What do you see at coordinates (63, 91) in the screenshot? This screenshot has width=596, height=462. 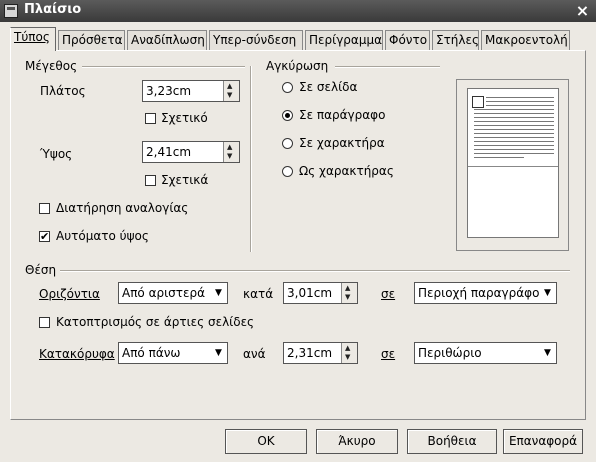 I see `width-label: Πλάτος` at bounding box center [63, 91].